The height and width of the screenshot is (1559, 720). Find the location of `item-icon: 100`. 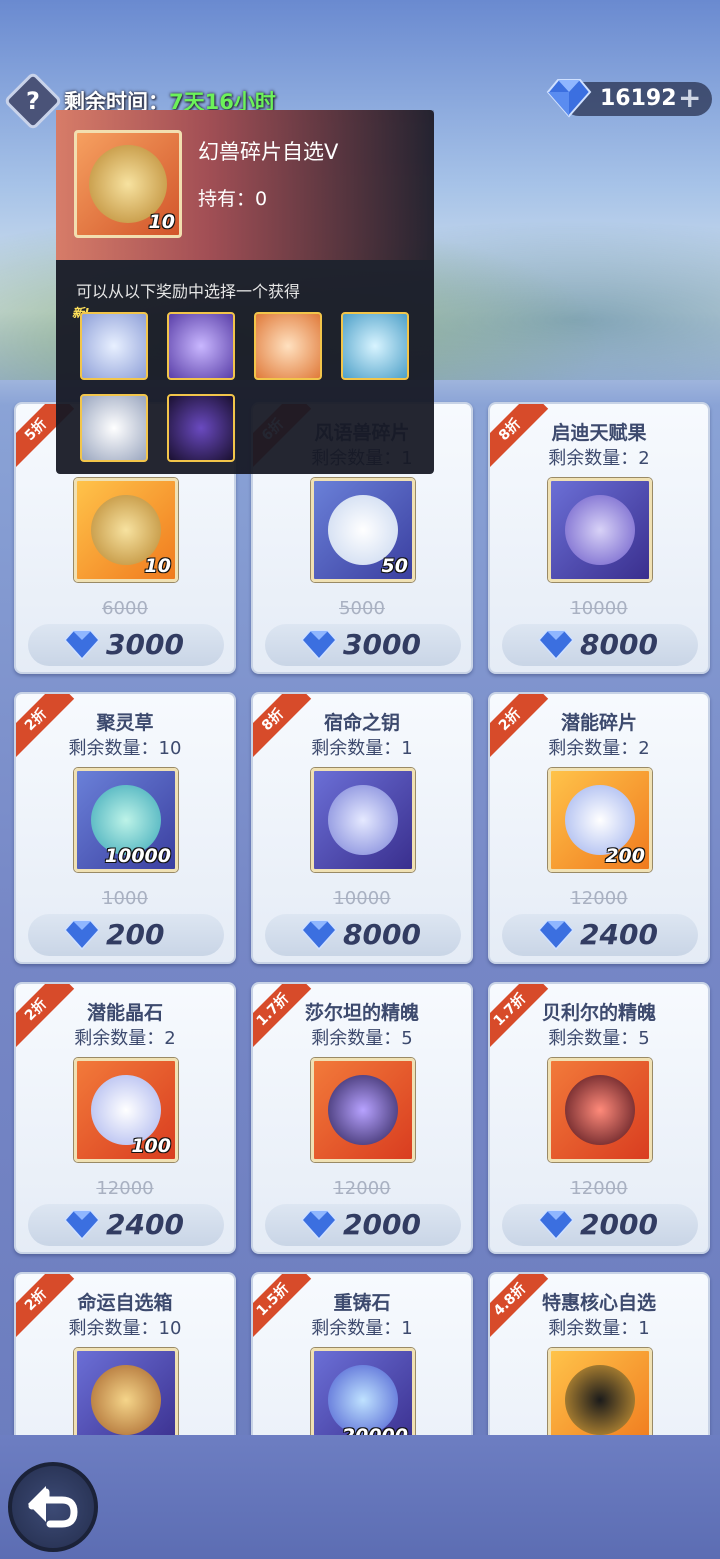

item-icon: 100 is located at coordinates (126, 1110).